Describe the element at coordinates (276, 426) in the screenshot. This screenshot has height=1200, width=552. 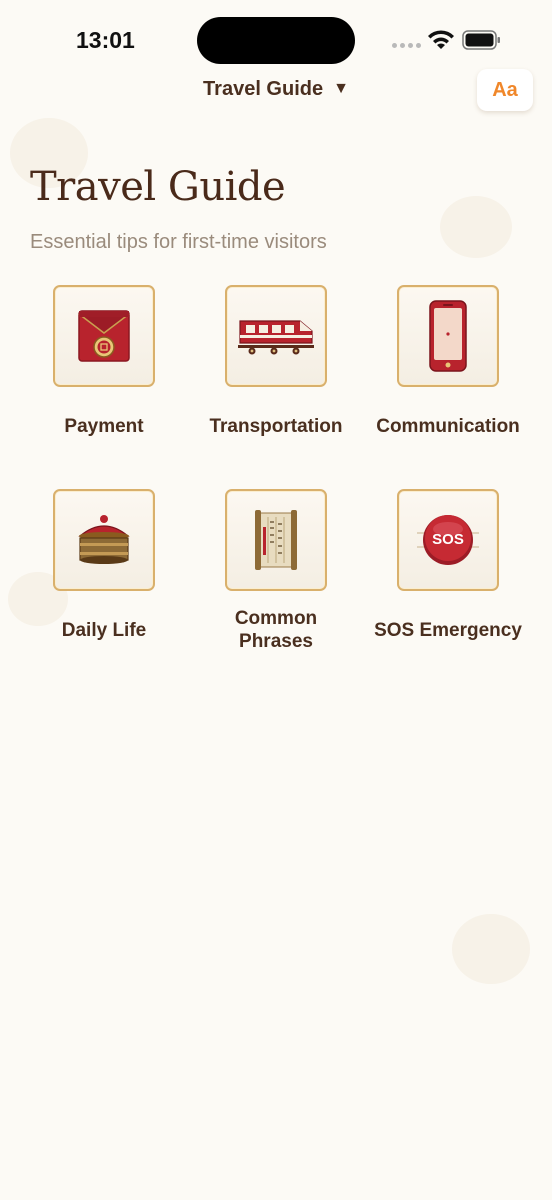
I see `category-label: Transportation` at that location.